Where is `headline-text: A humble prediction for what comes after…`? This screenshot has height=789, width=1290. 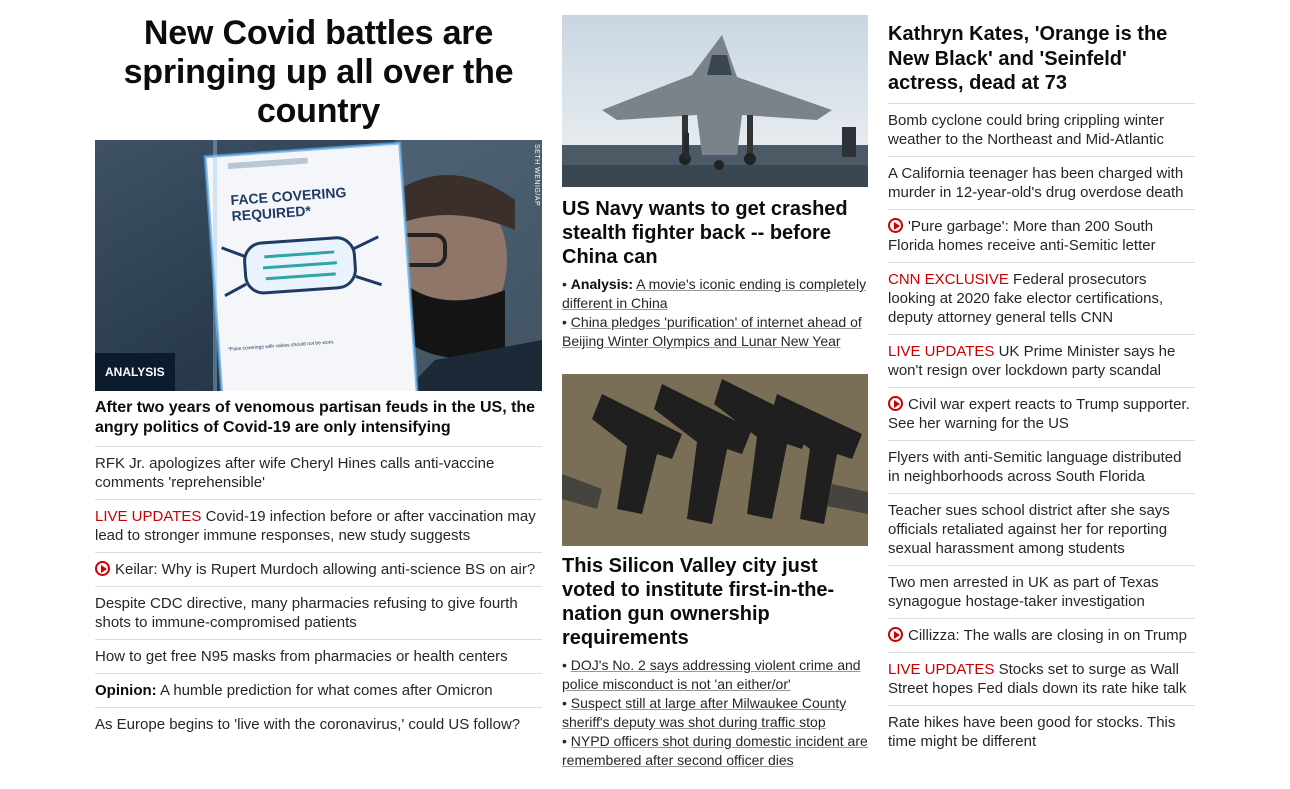 headline-text: A humble prediction for what comes after… is located at coordinates (326, 690).